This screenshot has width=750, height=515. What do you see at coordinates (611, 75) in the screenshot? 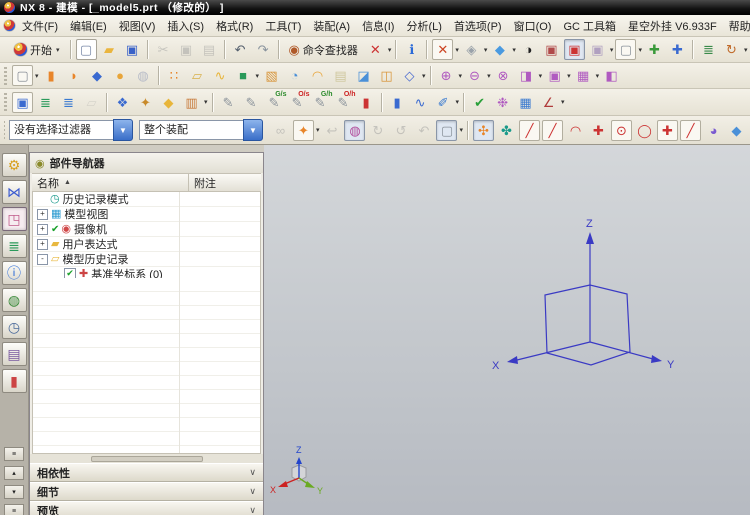
I see `mirror-feature-icon: ◧` at bounding box center [611, 75].